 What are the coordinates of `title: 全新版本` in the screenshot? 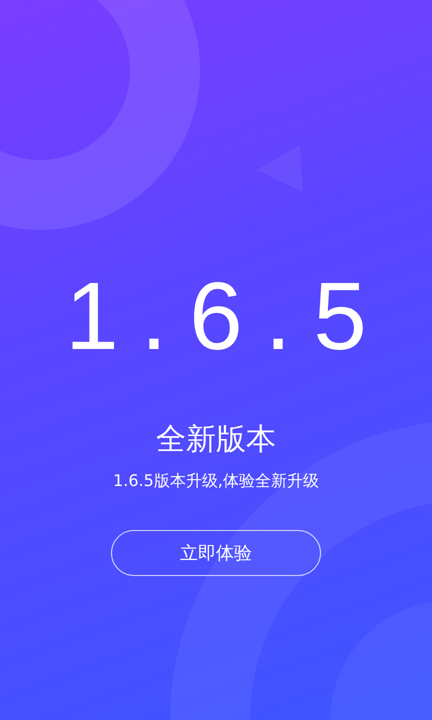 It's located at (216, 440).